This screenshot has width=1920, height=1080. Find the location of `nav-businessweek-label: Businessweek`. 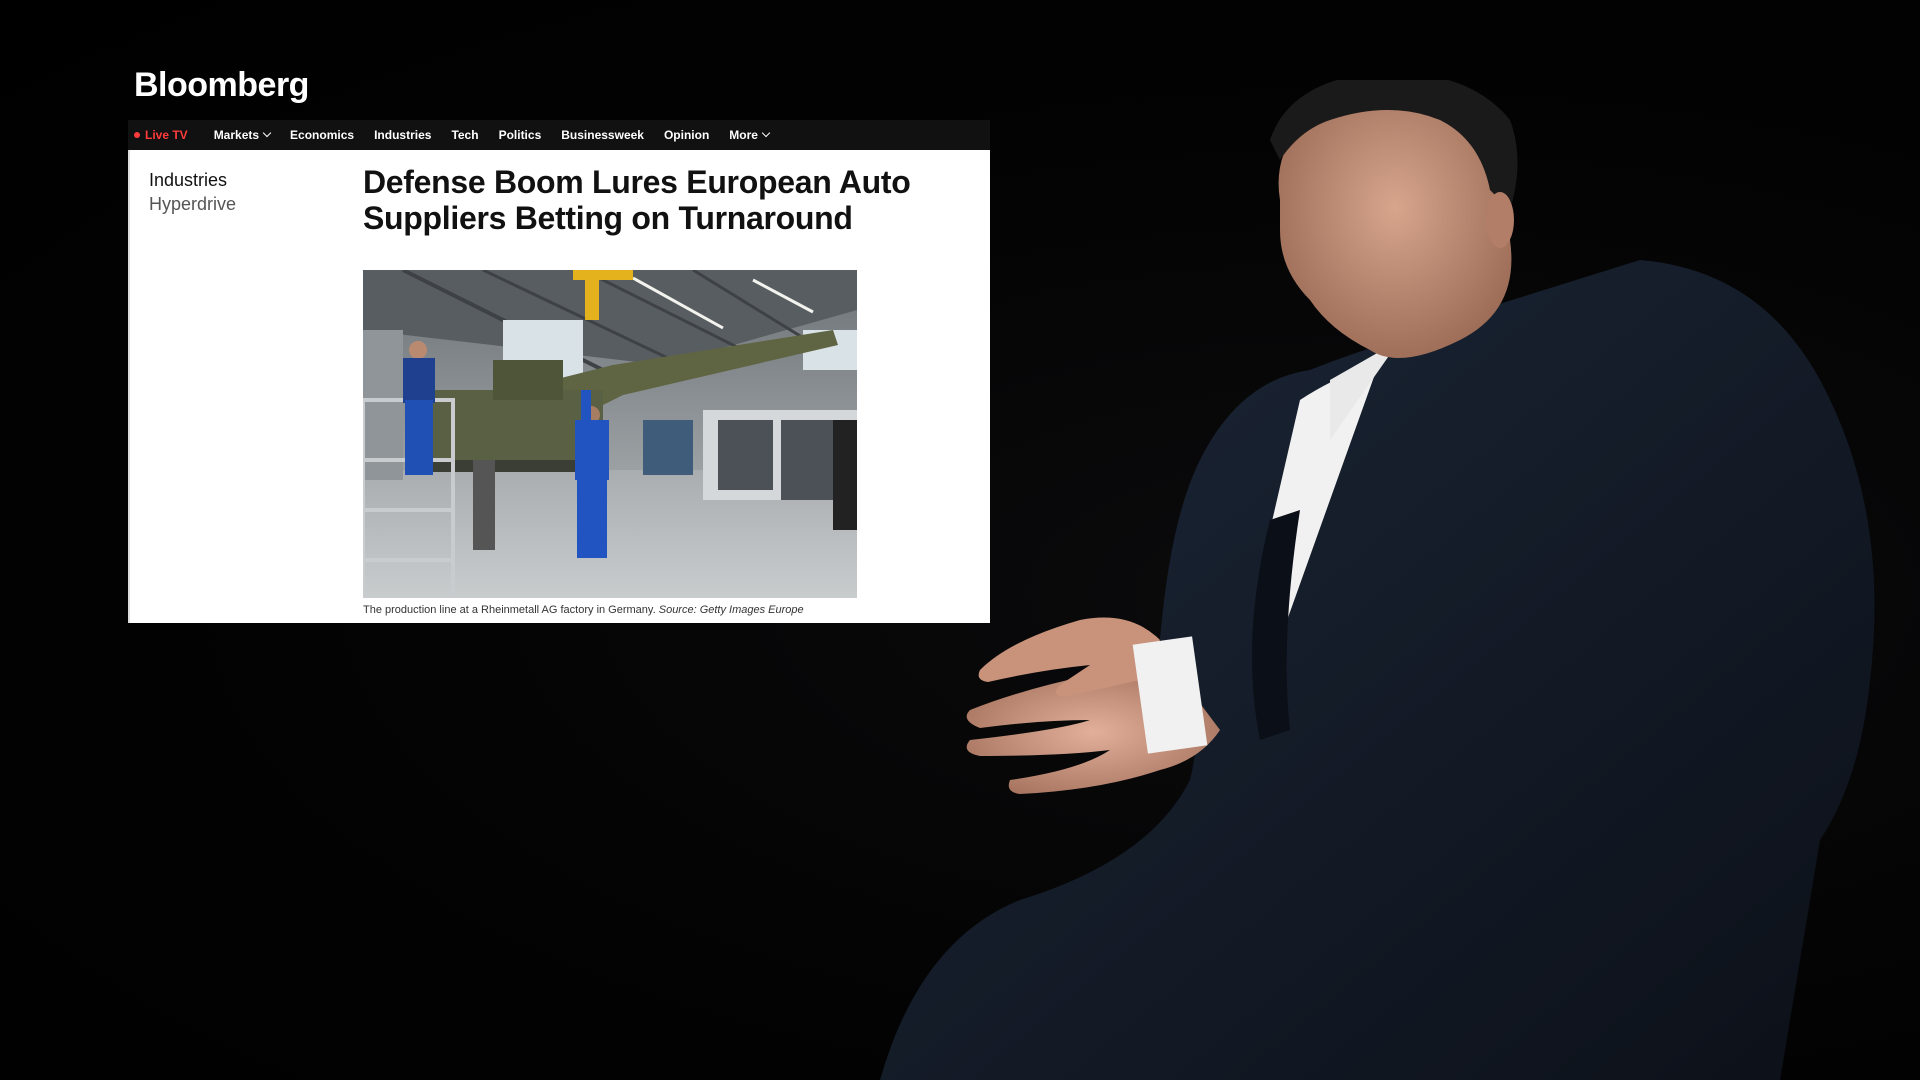

nav-businessweek-label: Businessweek is located at coordinates (602, 135).